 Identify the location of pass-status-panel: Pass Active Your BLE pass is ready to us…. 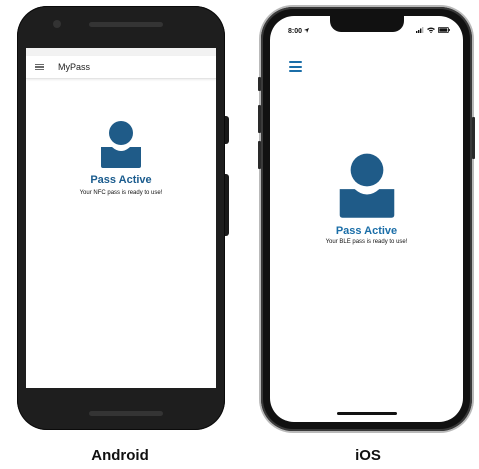
(366, 198).